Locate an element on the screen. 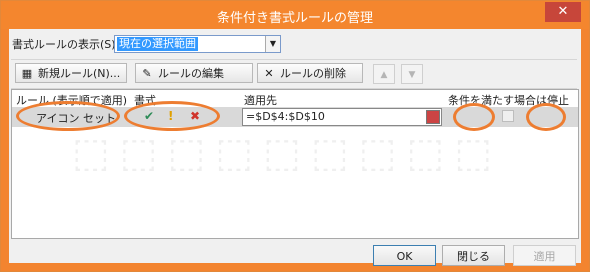 This screenshot has height=272, width=590. move-up-button: ▲ is located at coordinates (384, 74).